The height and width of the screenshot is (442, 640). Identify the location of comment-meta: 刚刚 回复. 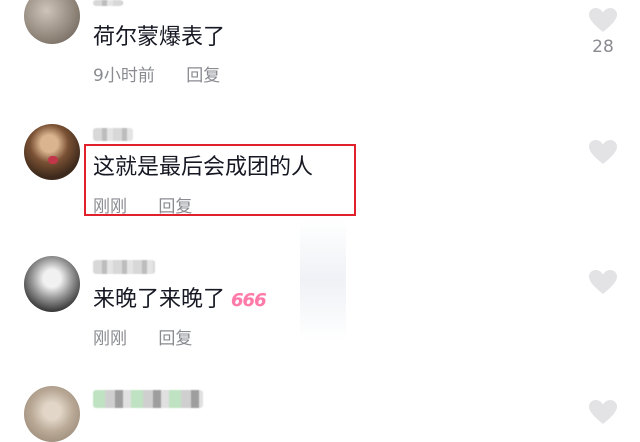
(142, 339).